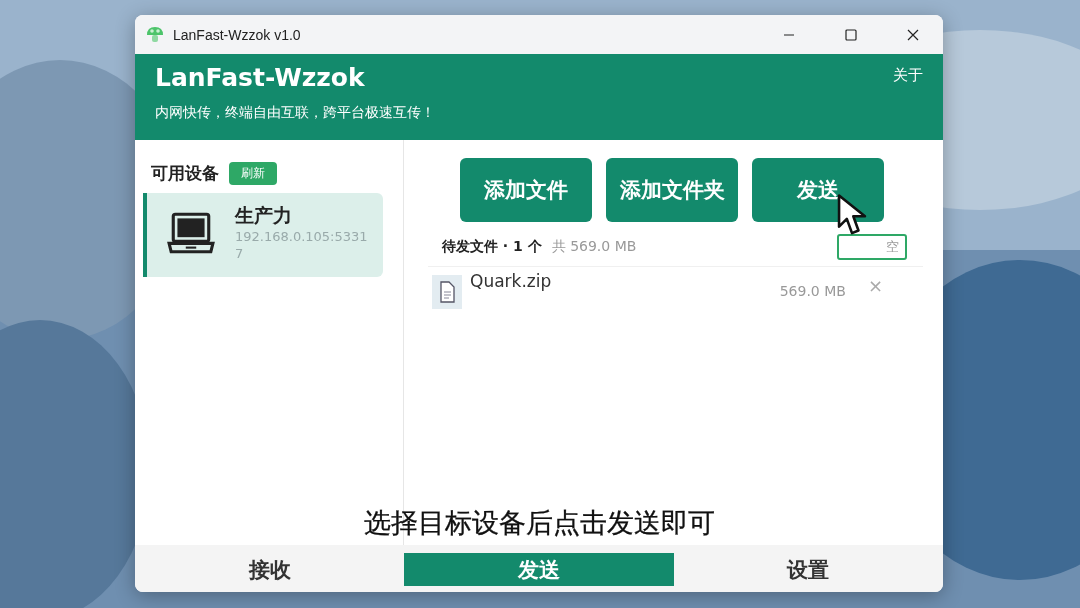 The width and height of the screenshot is (1080, 608). Describe the element at coordinates (872, 247) in the screenshot. I see `clear-button: 空` at that location.